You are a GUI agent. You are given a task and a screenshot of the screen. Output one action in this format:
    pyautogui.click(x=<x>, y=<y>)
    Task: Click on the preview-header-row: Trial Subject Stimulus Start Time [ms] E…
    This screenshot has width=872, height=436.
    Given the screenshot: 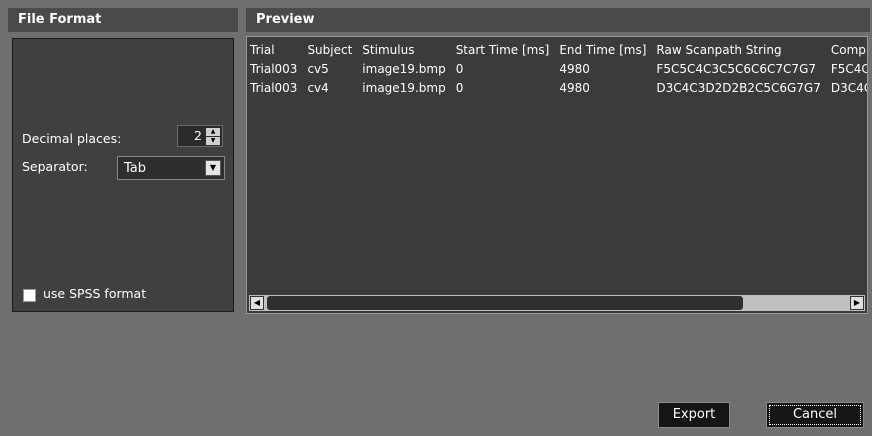 What is the action you would take?
    pyautogui.click(x=559, y=49)
    